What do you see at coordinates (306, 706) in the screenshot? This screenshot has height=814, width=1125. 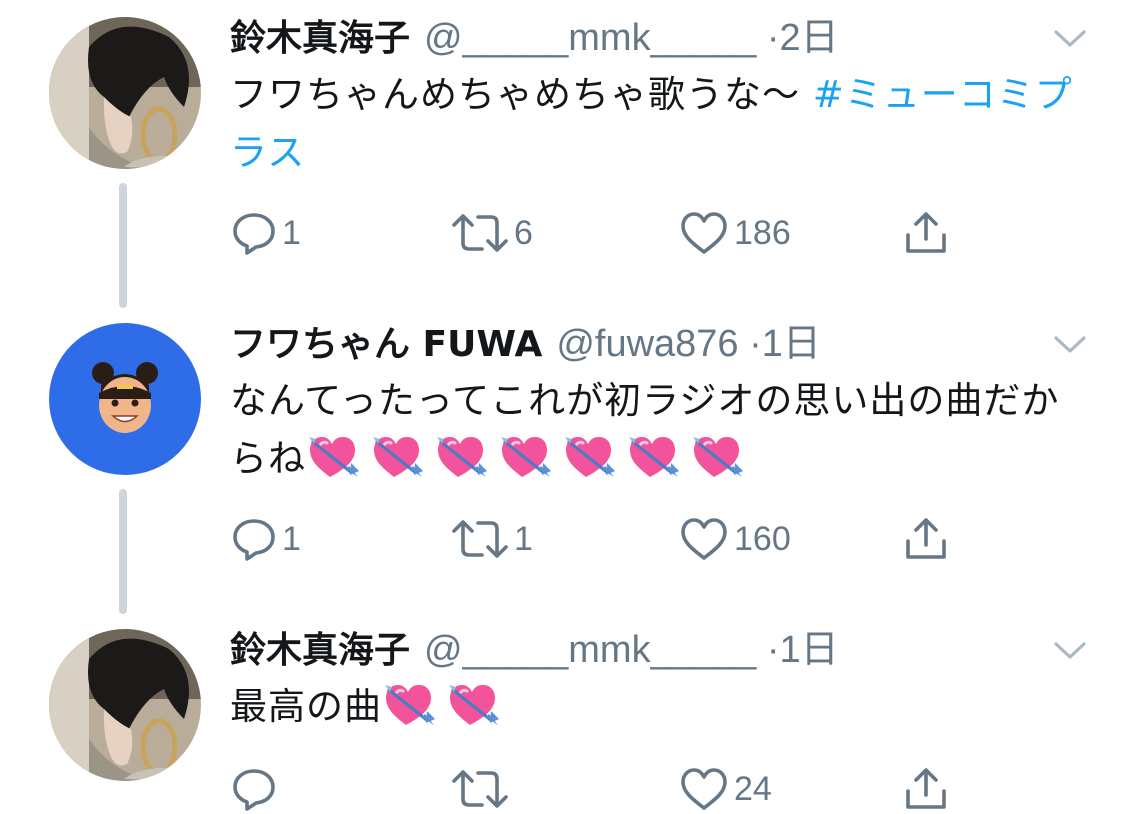 I see `tweet-body-text: 最高の曲` at bounding box center [306, 706].